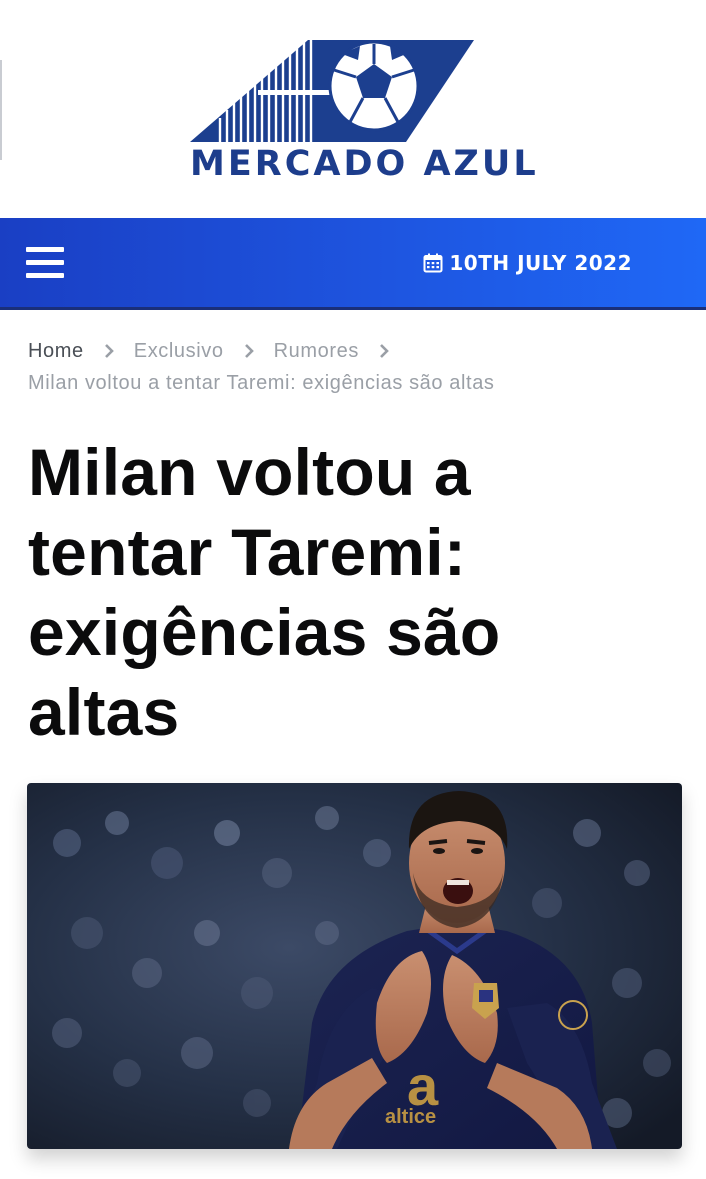 The height and width of the screenshot is (1179, 706). Describe the element at coordinates (56, 351) in the screenshot. I see `breadcrumb-home: Home` at that location.